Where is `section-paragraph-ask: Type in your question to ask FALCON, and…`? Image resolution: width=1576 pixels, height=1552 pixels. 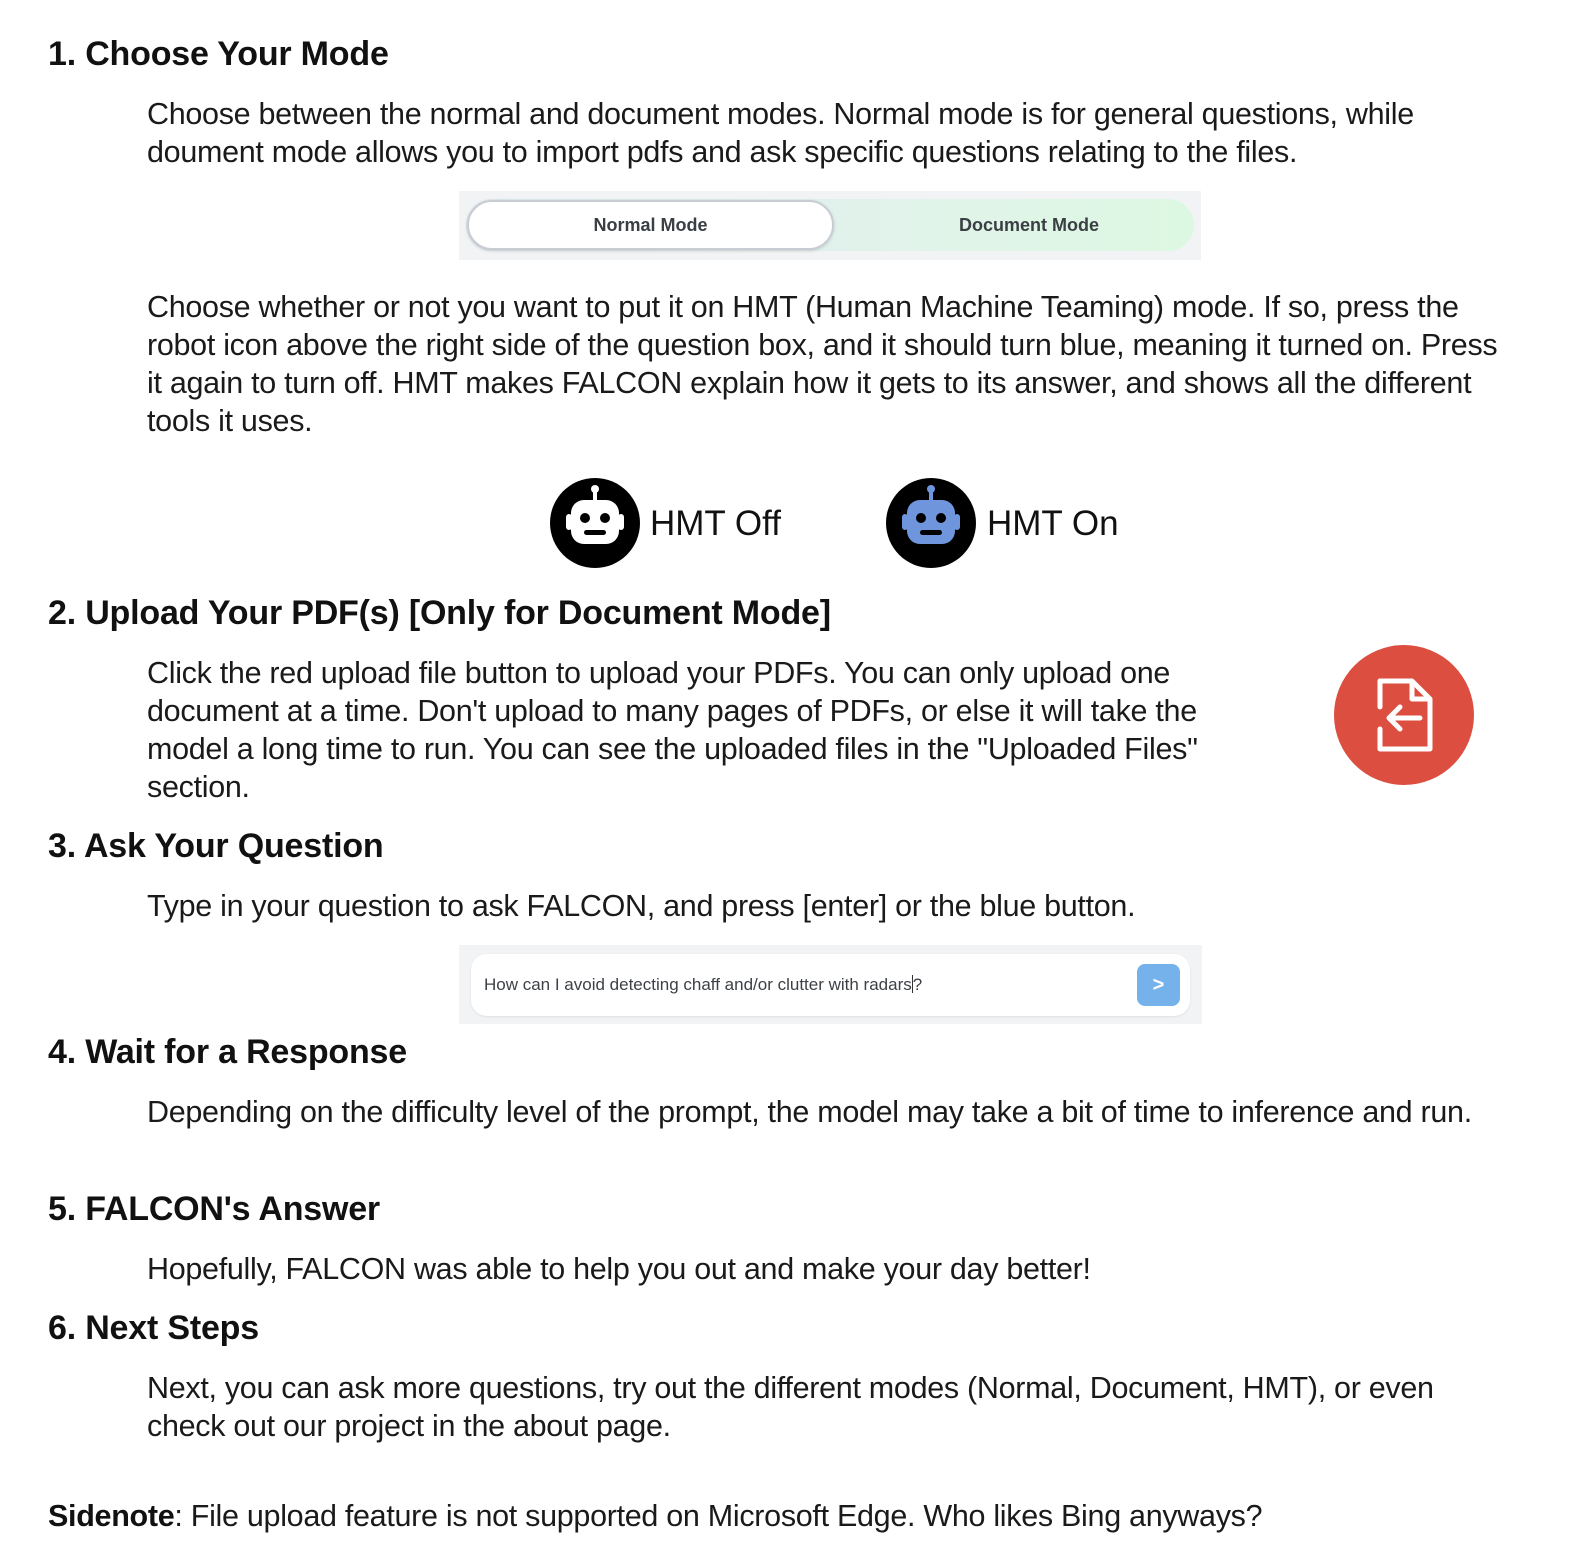
section-paragraph-ask: Type in your question to ask FALCON, and… is located at coordinates (641, 906).